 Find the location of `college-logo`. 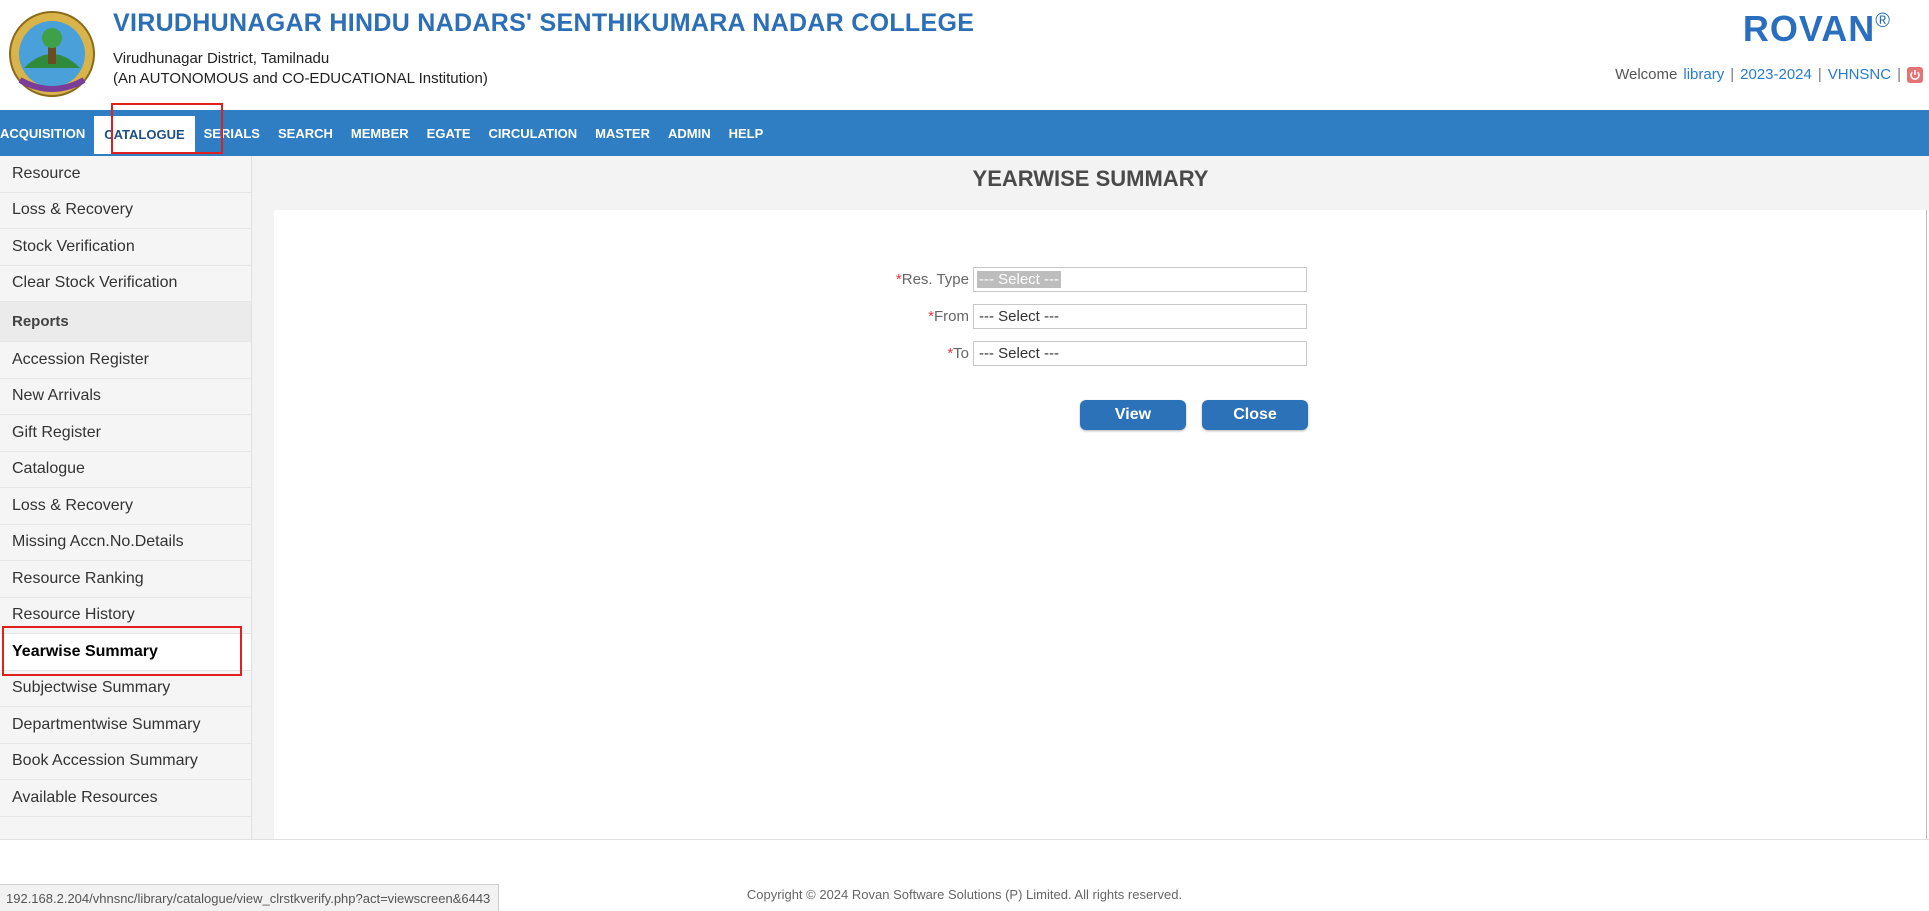

college-logo is located at coordinates (52, 54).